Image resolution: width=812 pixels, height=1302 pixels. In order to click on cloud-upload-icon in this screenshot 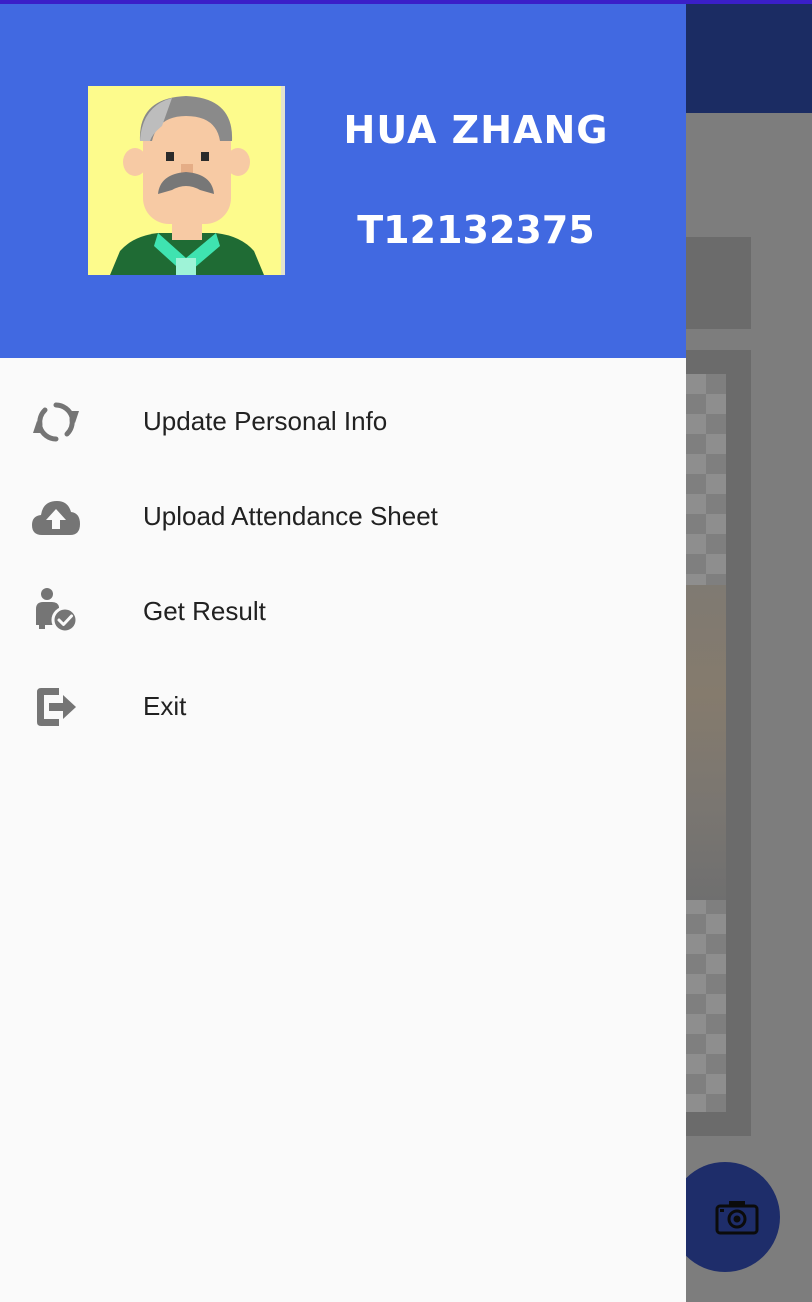, I will do `click(56, 517)`.